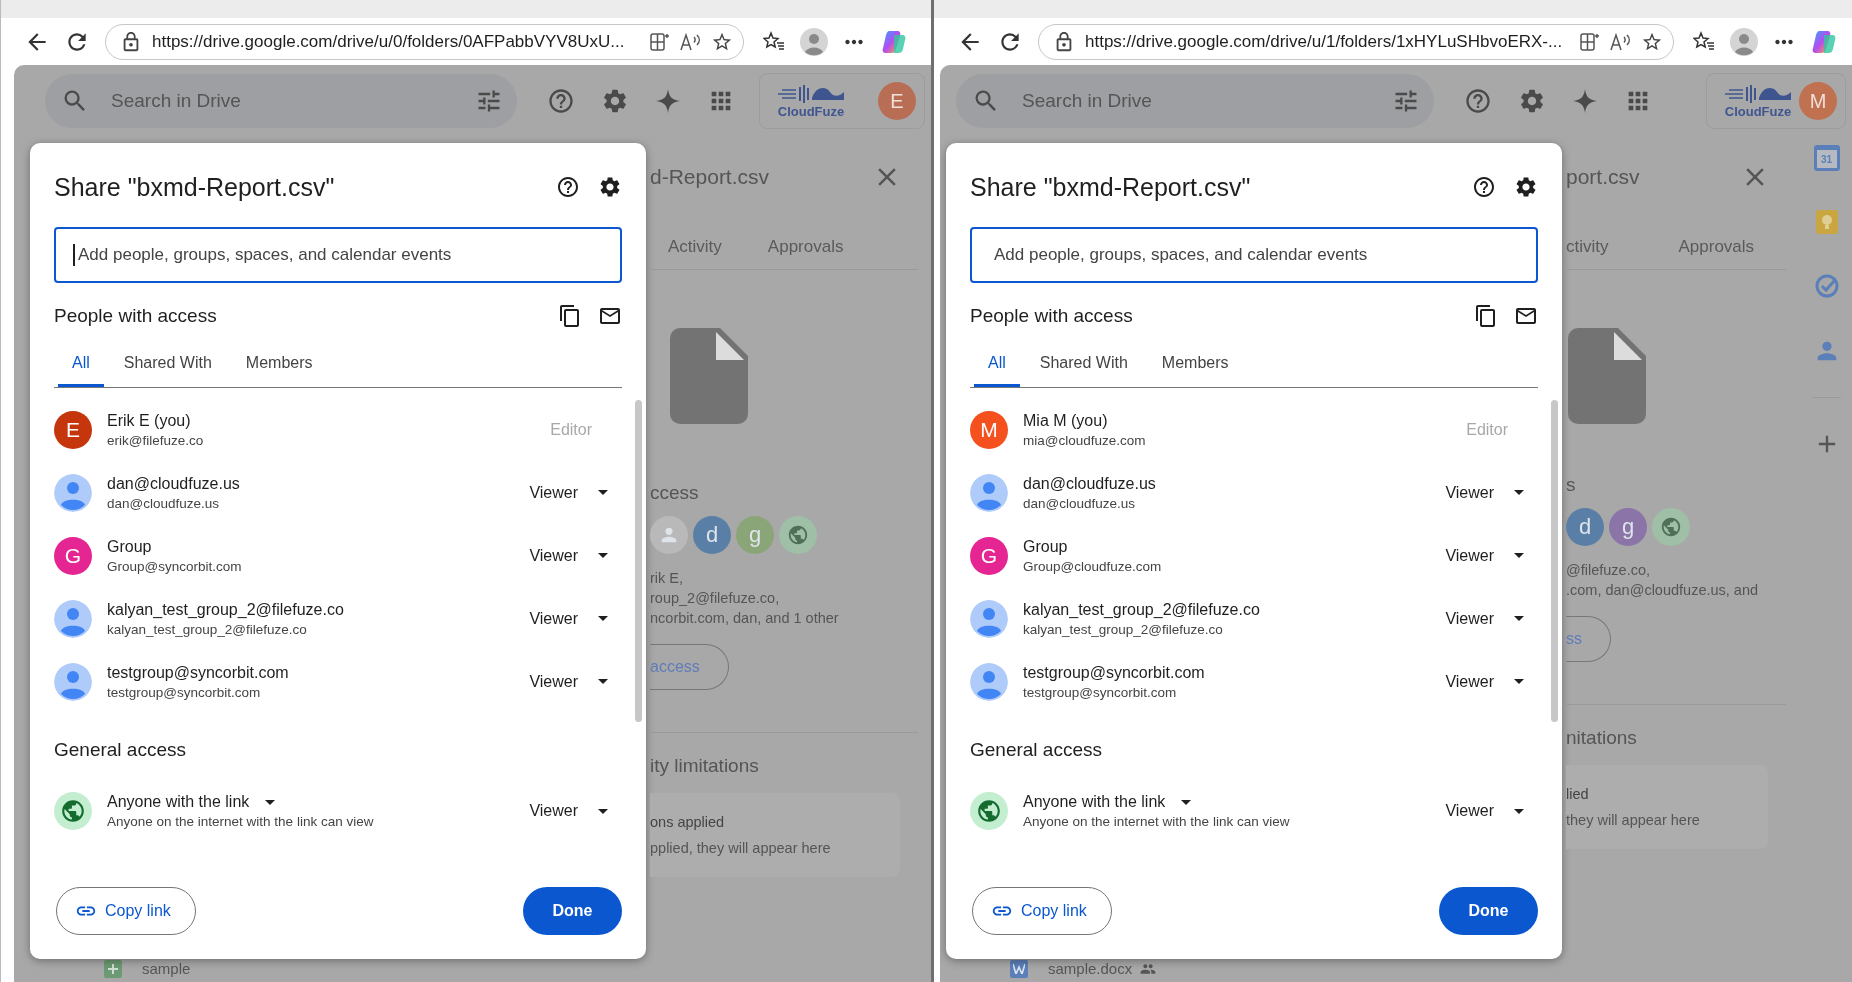 The image size is (1852, 982). I want to click on person-name: Group, so click(130, 546).